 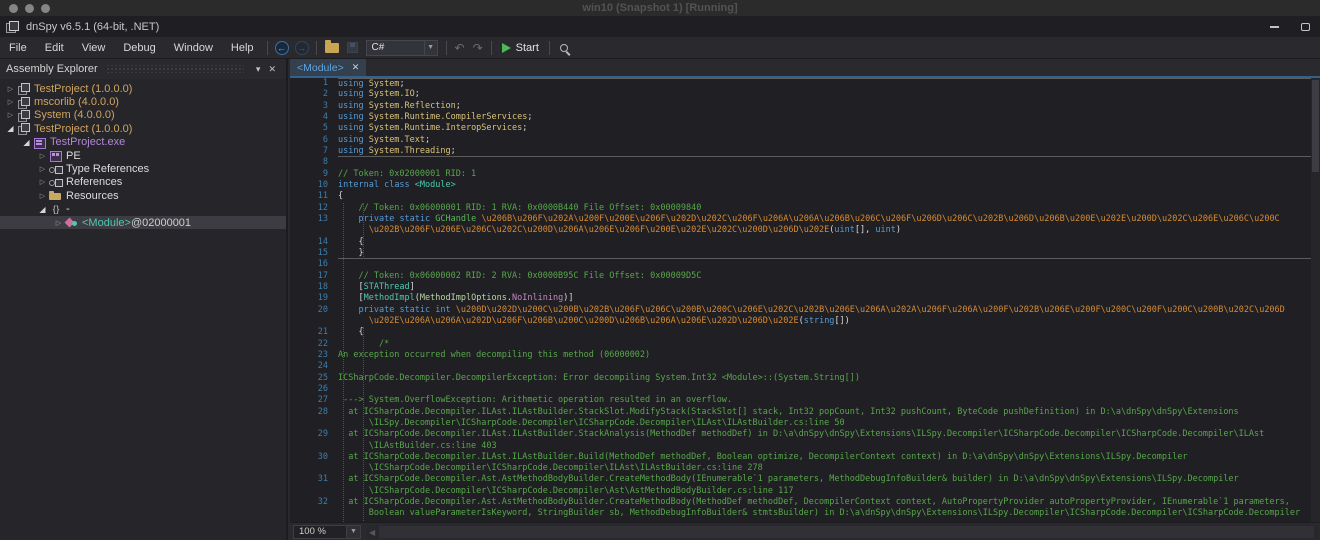 What do you see at coordinates (322, 218) in the screenshot?
I see `line-number: 13` at bounding box center [322, 218].